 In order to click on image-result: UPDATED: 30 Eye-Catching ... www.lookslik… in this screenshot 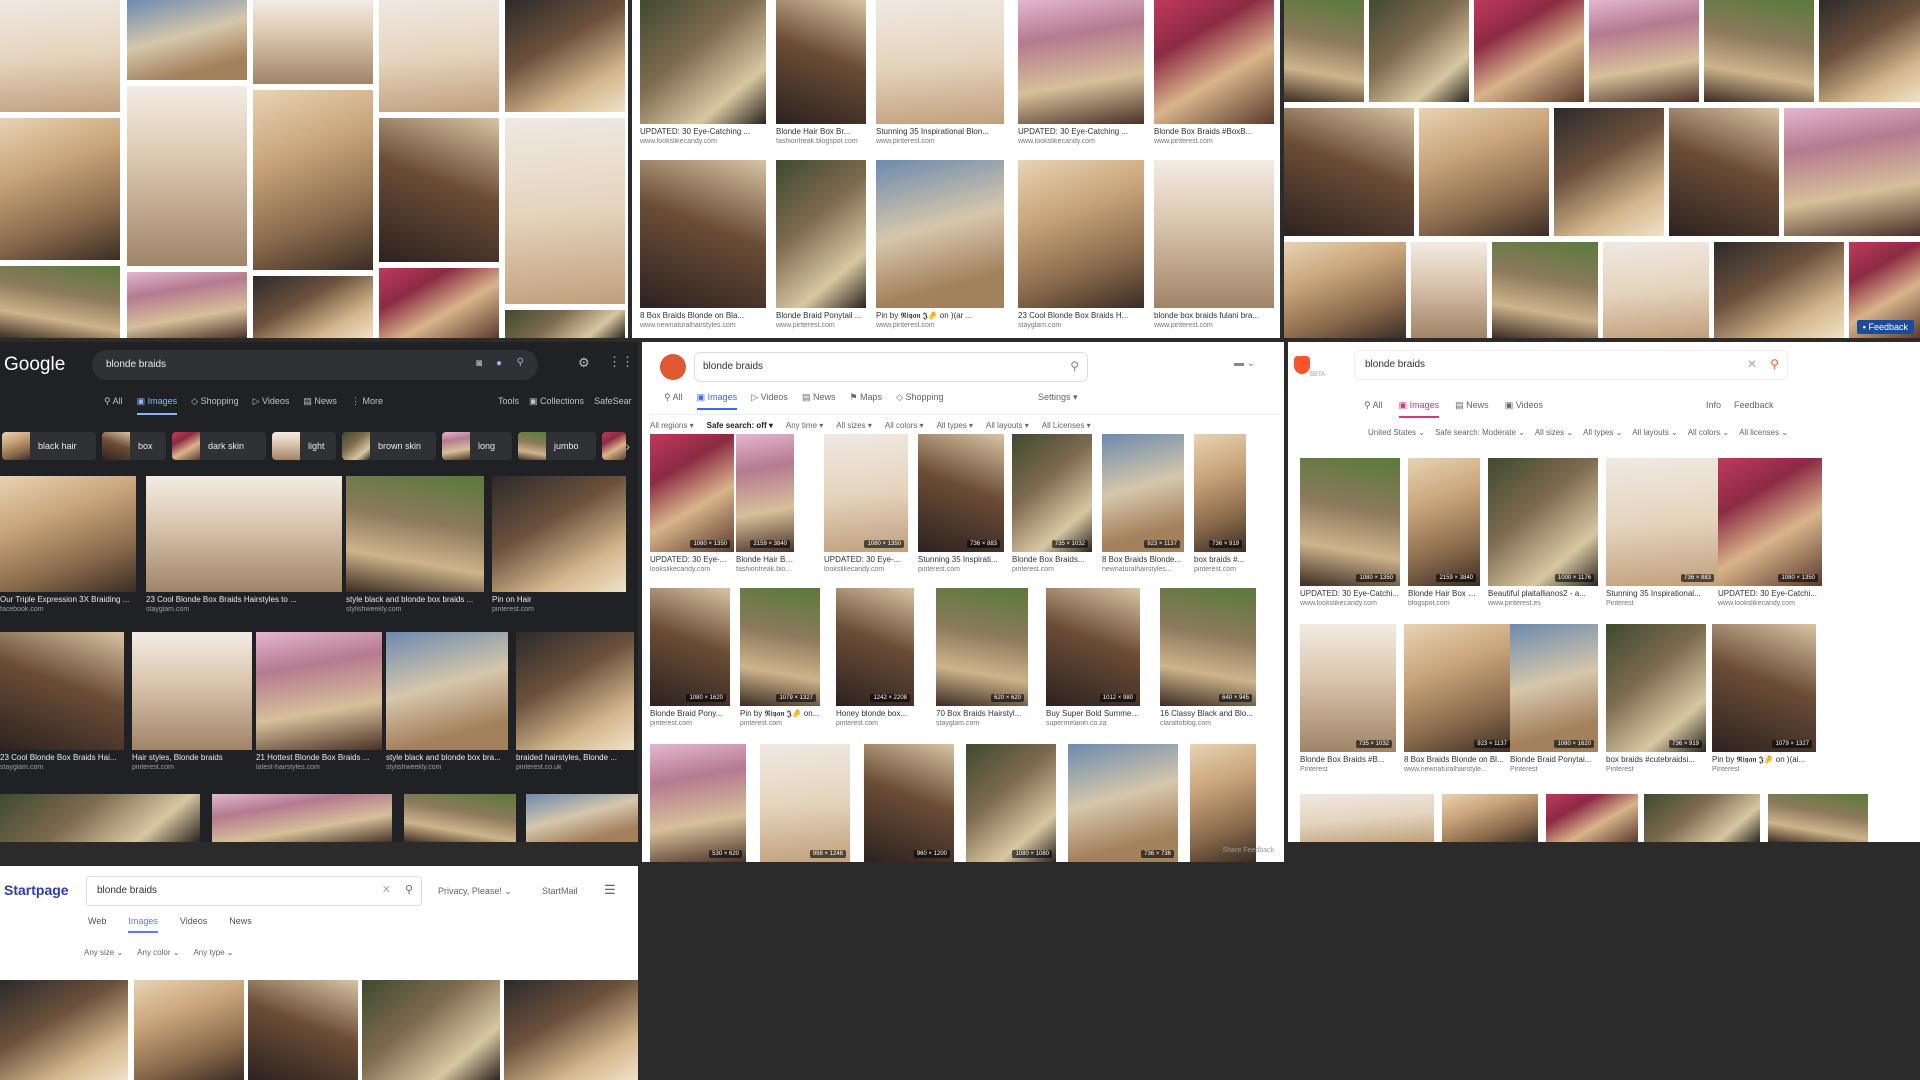, I will do `click(703, 75)`.